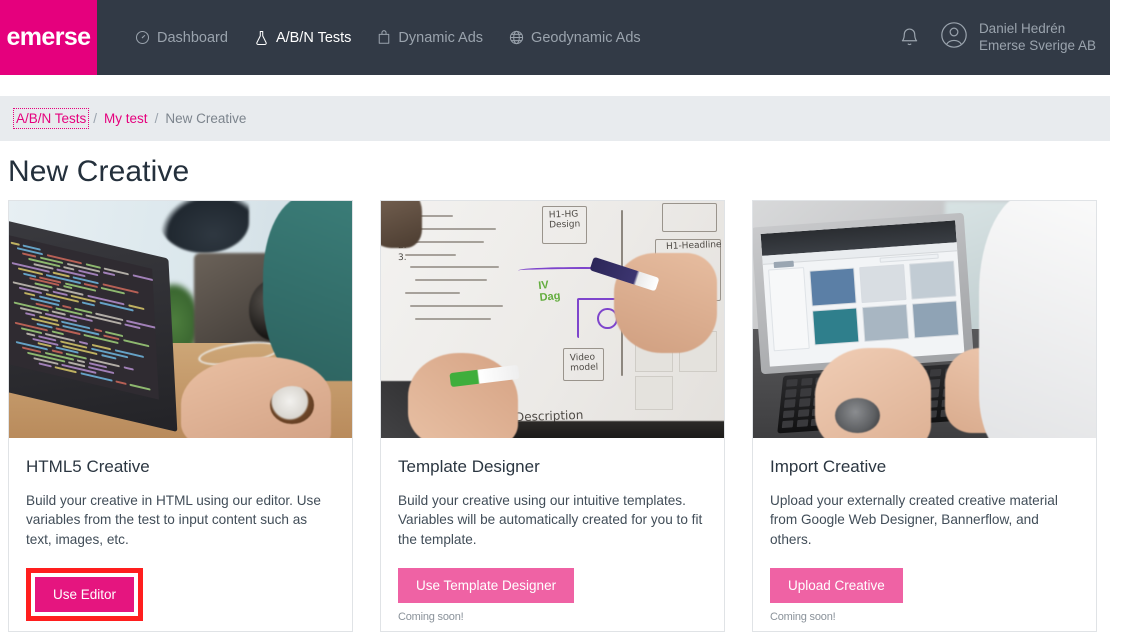 This screenshot has width=1121, height=642. I want to click on user-name: Daniel Hedrén, so click(1022, 28).